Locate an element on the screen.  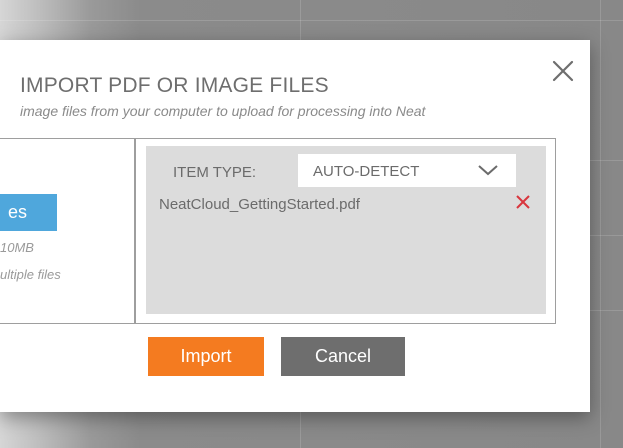
item-type-label: ITEM TYPE: is located at coordinates (215, 172).